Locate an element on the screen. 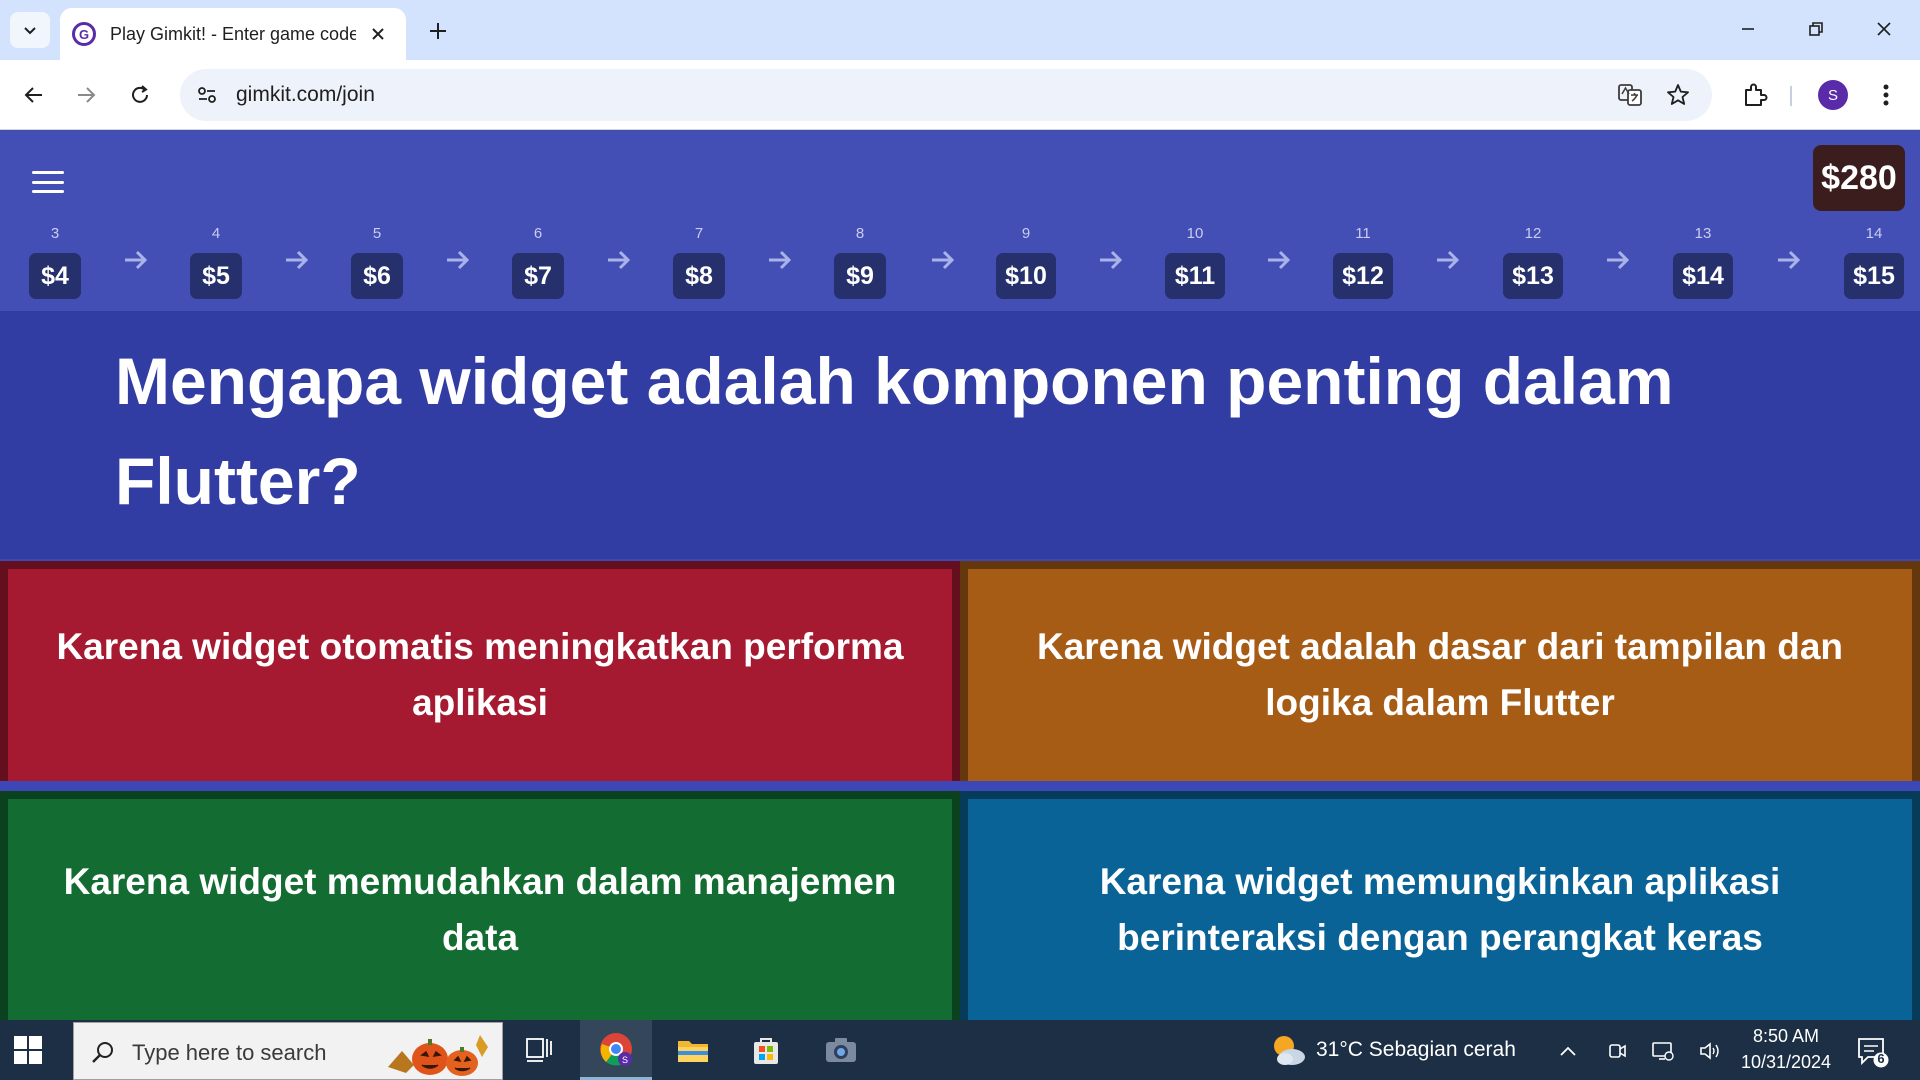  svg-text: S is located at coordinates (625, 1060).